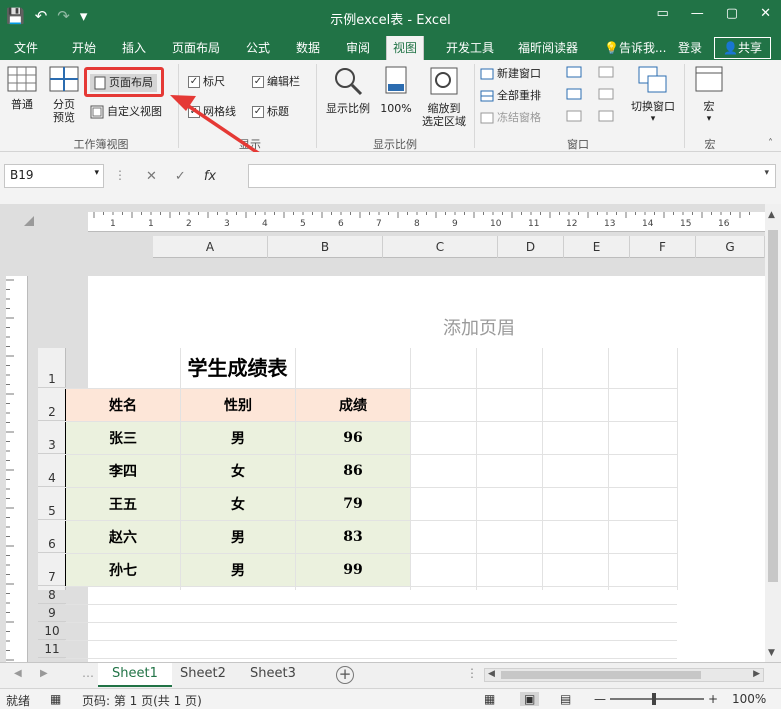 This screenshot has height=709, width=781. What do you see at coordinates (713, 699) in the screenshot?
I see `zoom-in-icon: +` at bounding box center [713, 699].